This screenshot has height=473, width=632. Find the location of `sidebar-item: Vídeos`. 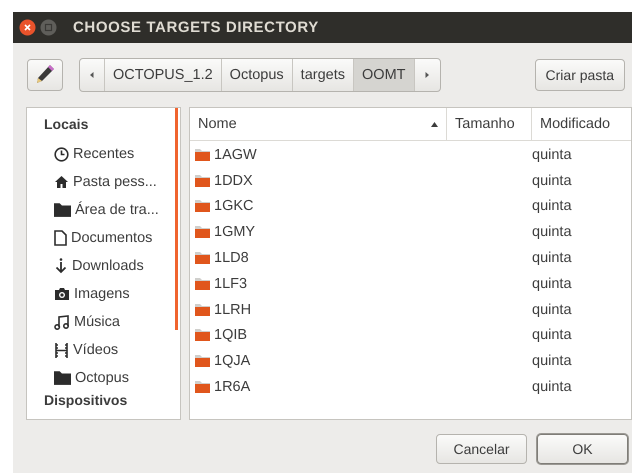

sidebar-item: Vídeos is located at coordinates (112, 350).